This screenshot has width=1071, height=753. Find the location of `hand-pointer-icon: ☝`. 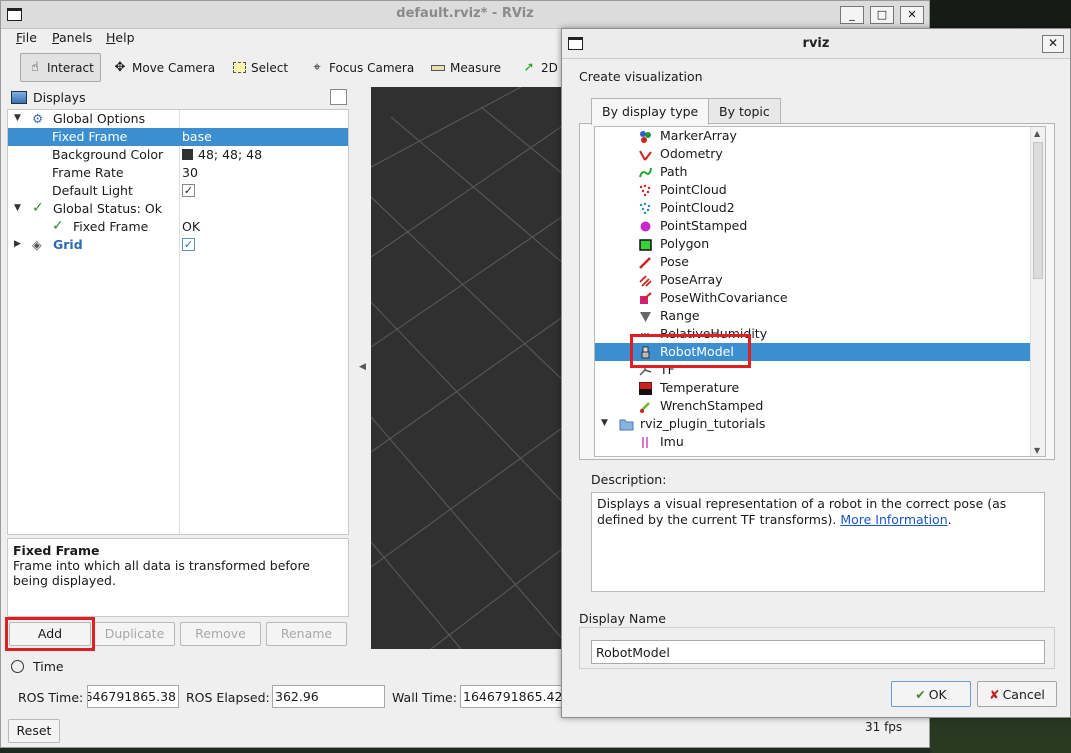

hand-pointer-icon: ☝ is located at coordinates (35, 67).